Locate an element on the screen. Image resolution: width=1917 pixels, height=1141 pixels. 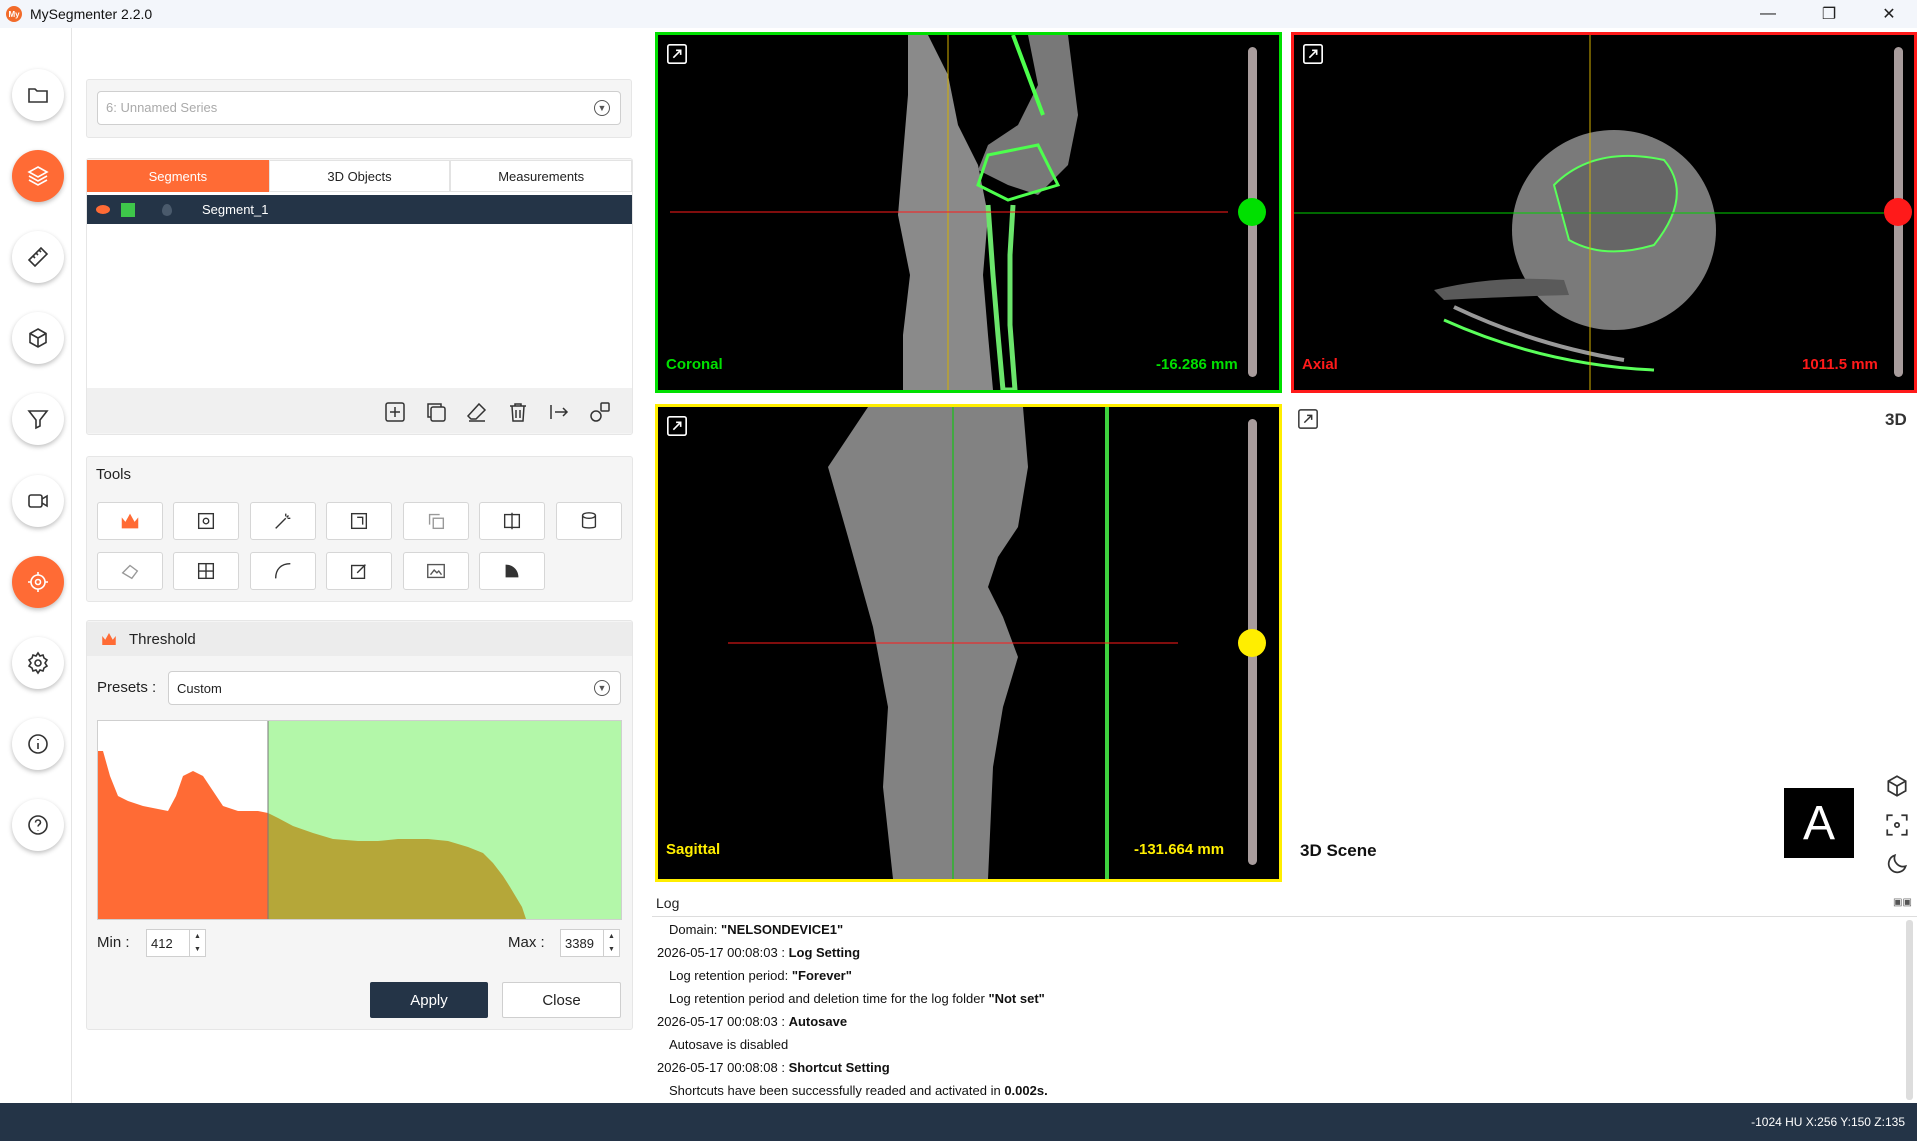
segment-tabs: Segments 3D Objects Measurements is located at coordinates (360, 176).